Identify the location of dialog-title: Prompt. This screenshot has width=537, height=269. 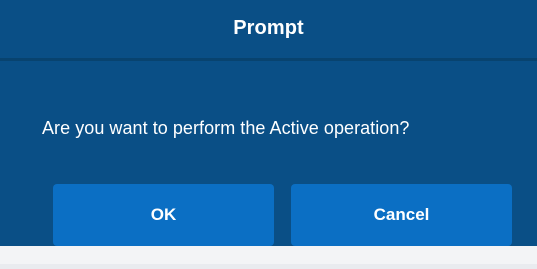
(268, 28).